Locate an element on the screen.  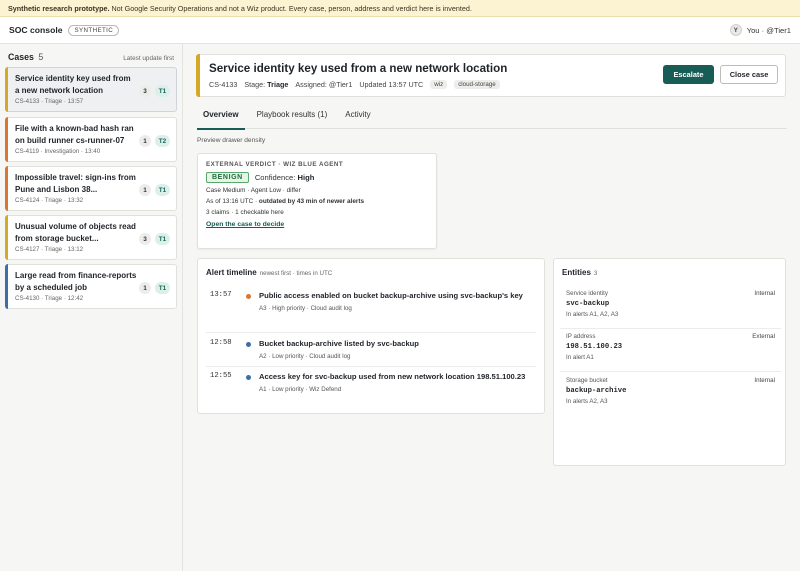
app-title: SOC console is located at coordinates (36, 30).